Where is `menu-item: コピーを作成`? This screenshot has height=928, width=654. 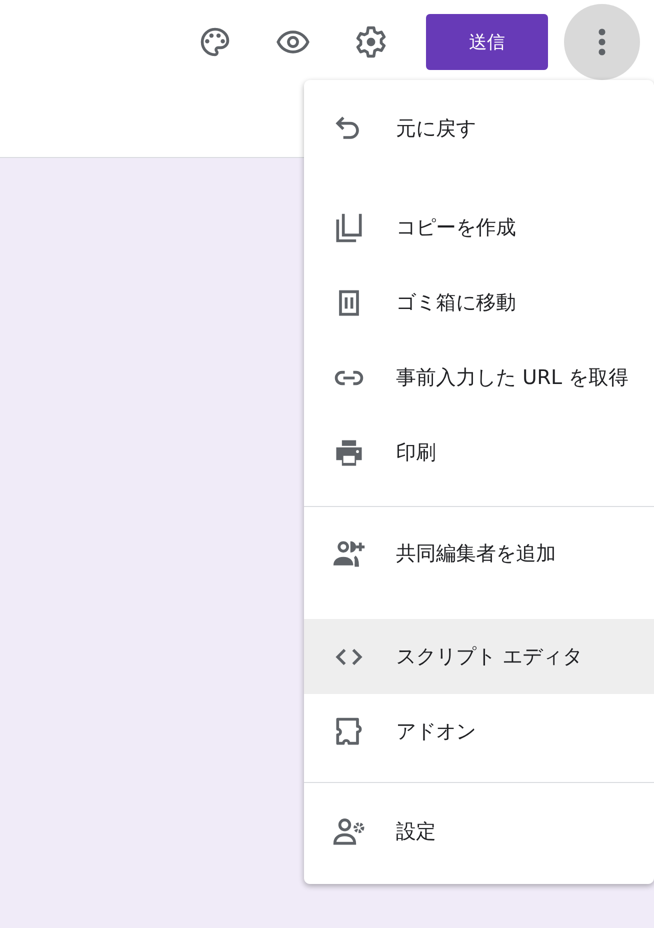
menu-item: コピーを作成 is located at coordinates (479, 227).